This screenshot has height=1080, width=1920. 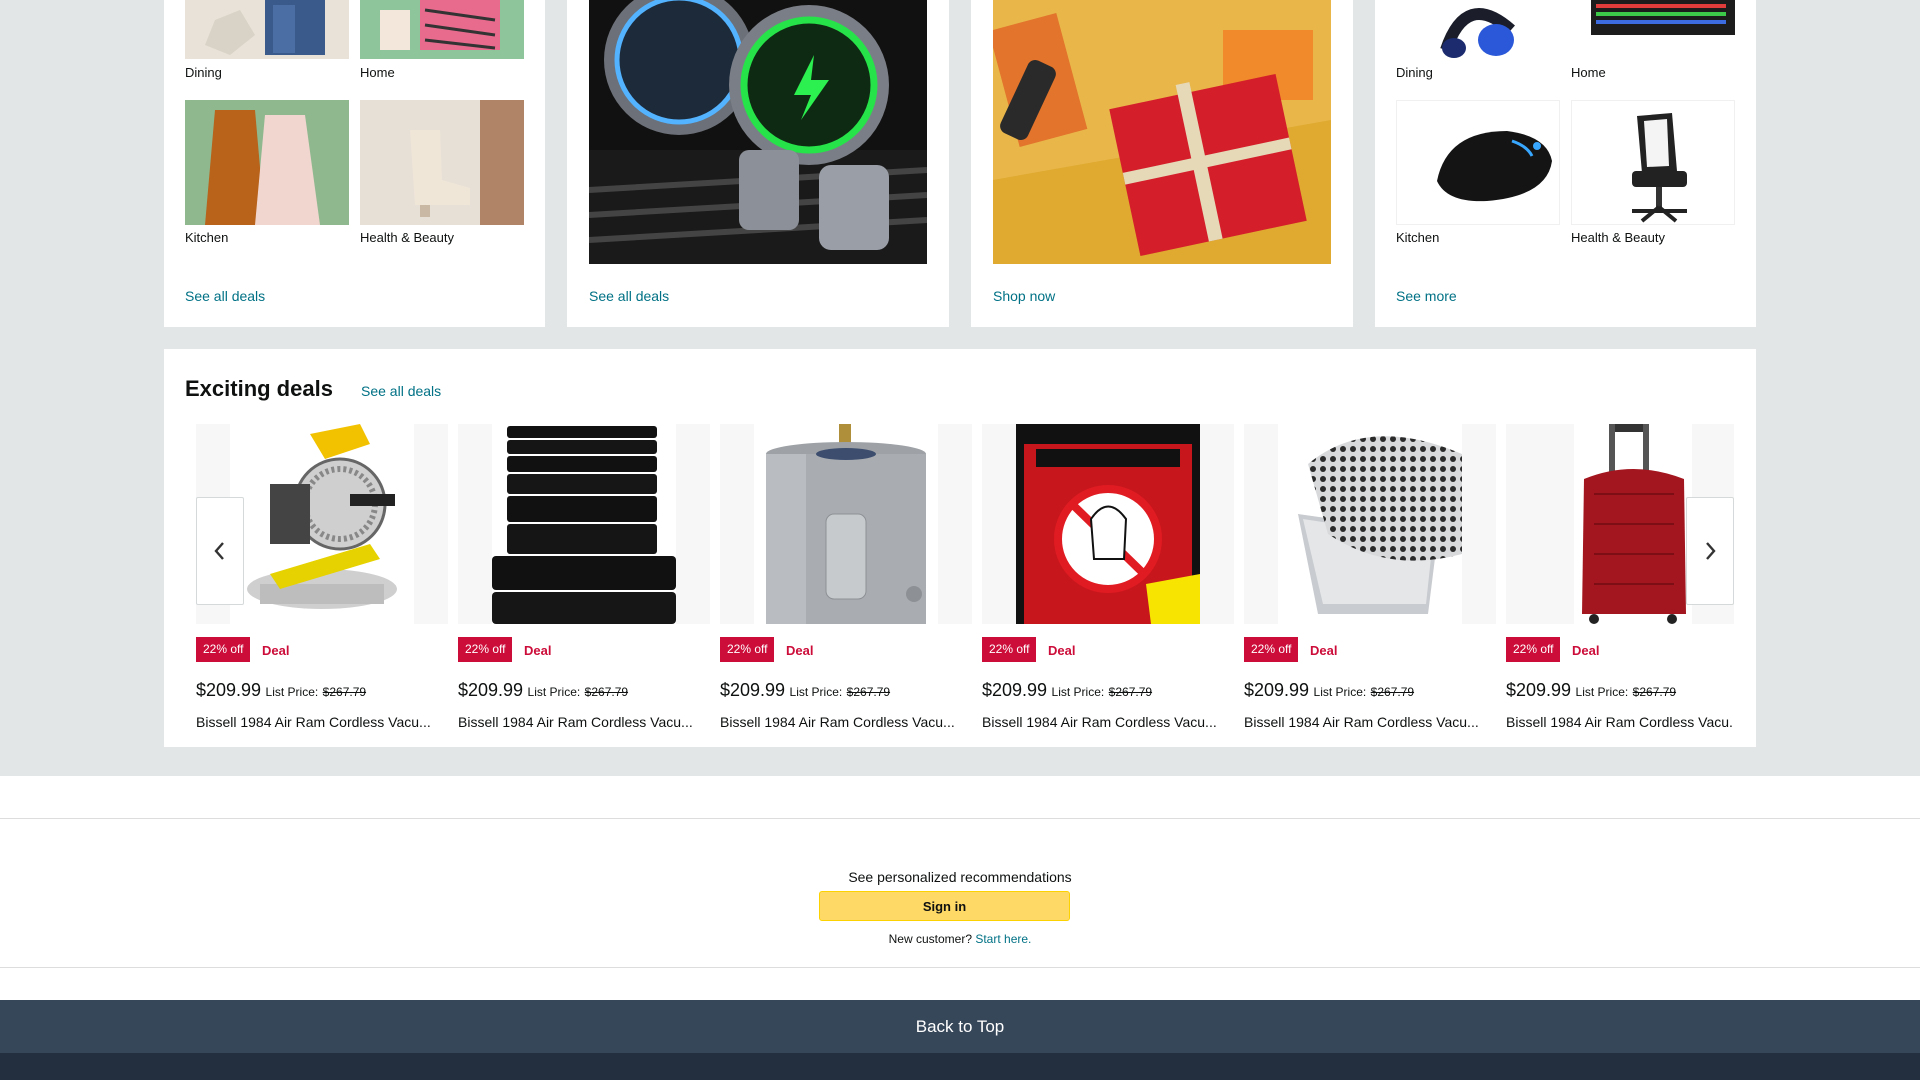 What do you see at coordinates (1162, 132) in the screenshot?
I see `gift-box-image` at bounding box center [1162, 132].